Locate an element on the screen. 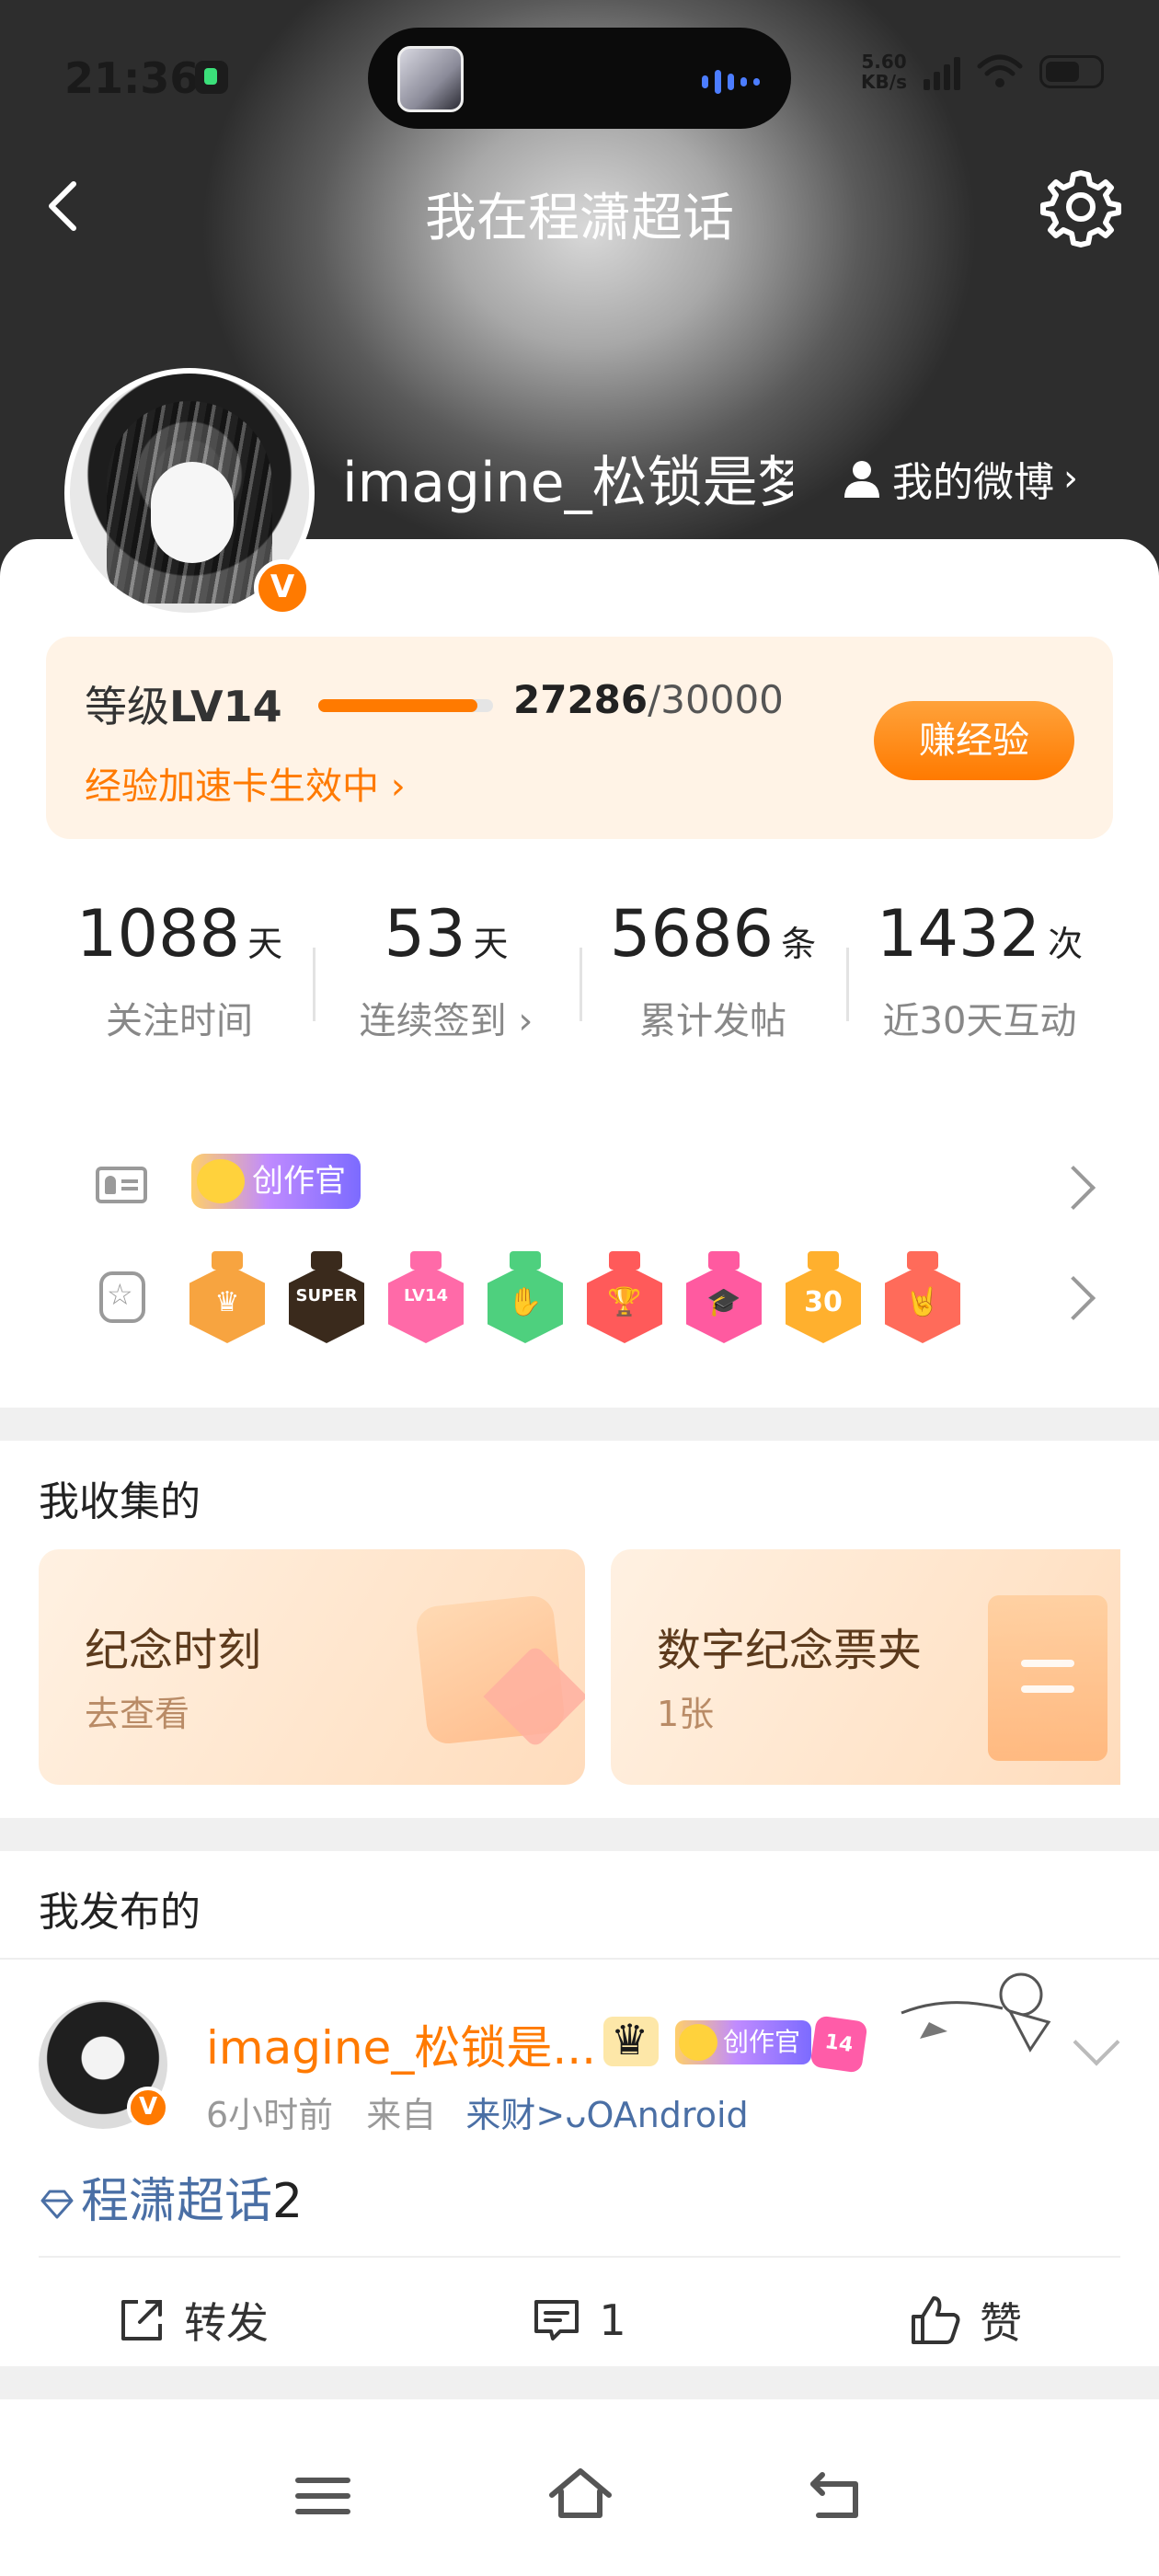  rock-hand-medal: 🤘 is located at coordinates (922, 1297).